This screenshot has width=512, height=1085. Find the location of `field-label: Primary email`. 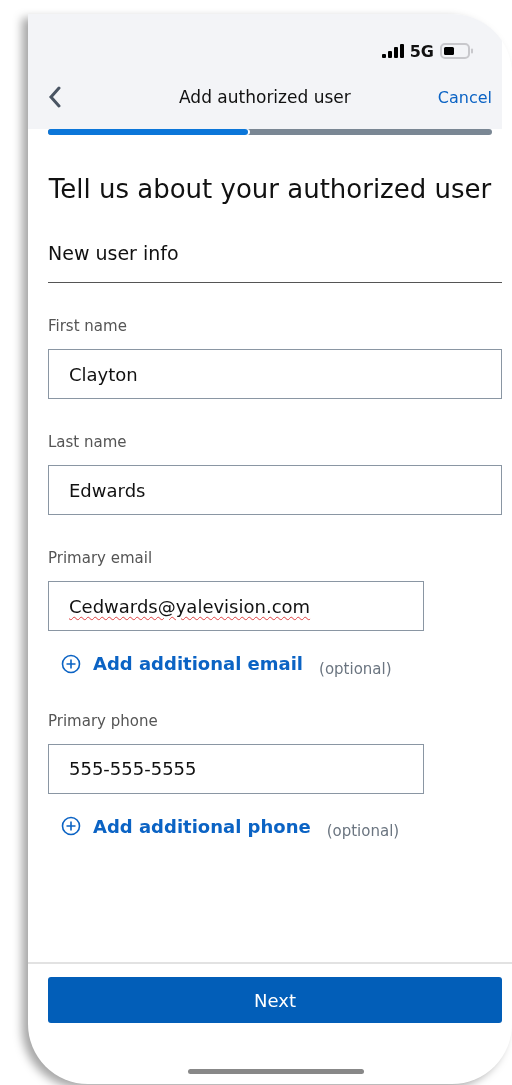

field-label: Primary email is located at coordinates (101, 559).